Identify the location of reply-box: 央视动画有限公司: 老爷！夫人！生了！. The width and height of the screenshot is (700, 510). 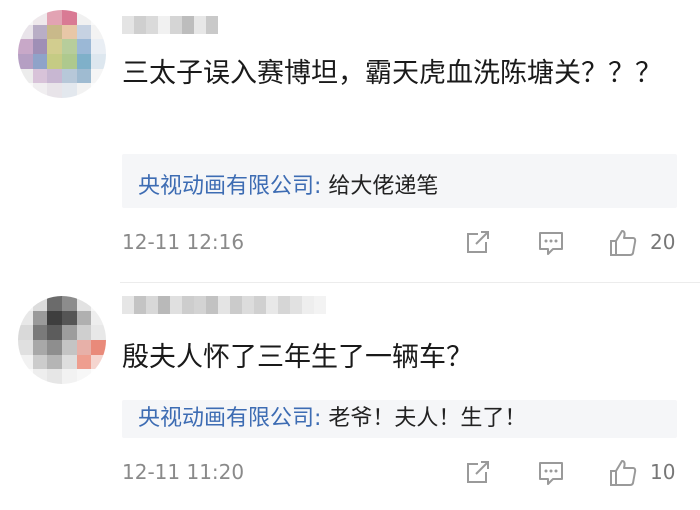
(399, 419).